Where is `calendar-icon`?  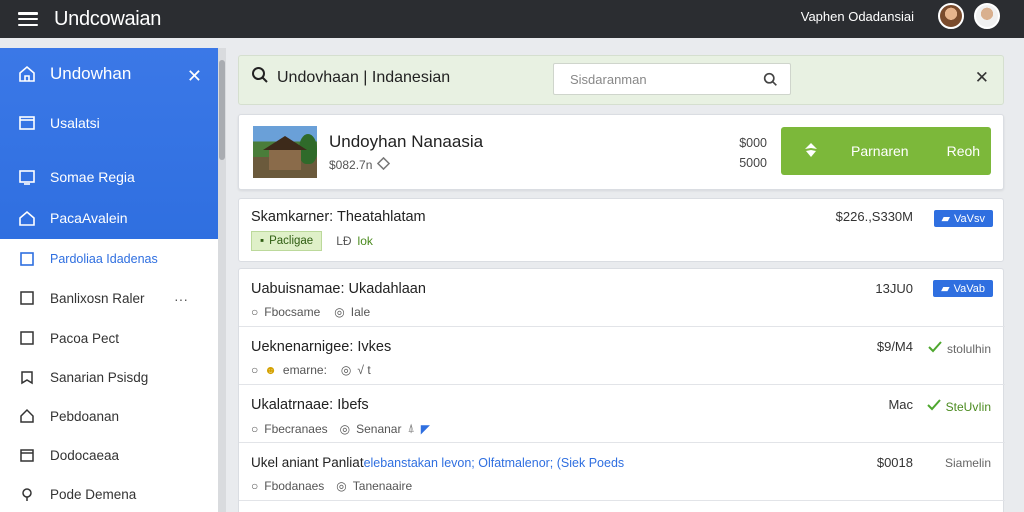 calendar-icon is located at coordinates (27, 455).